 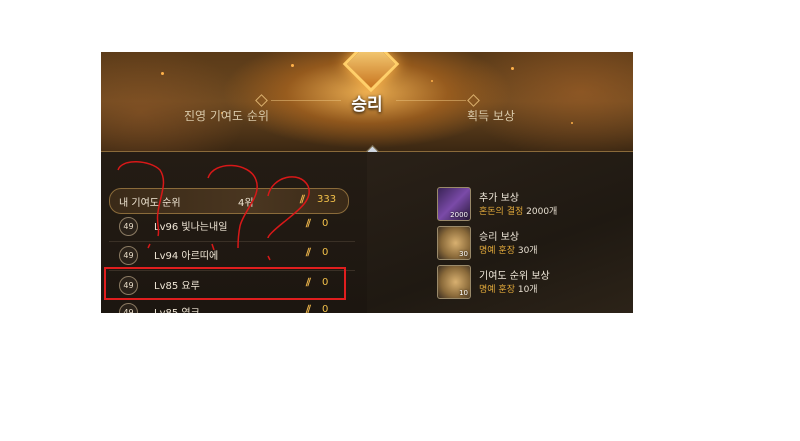 What do you see at coordinates (213, 211) in the screenshot?
I see `red-scribble-annotation` at bounding box center [213, 211].